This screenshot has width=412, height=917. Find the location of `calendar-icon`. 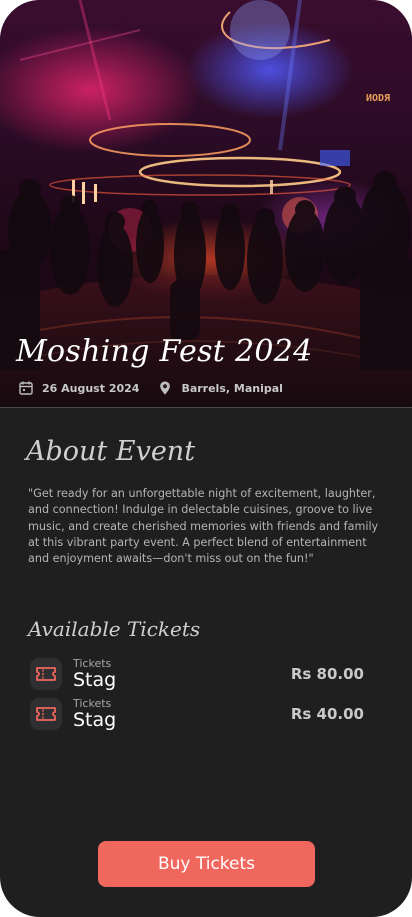

calendar-icon is located at coordinates (26, 388).